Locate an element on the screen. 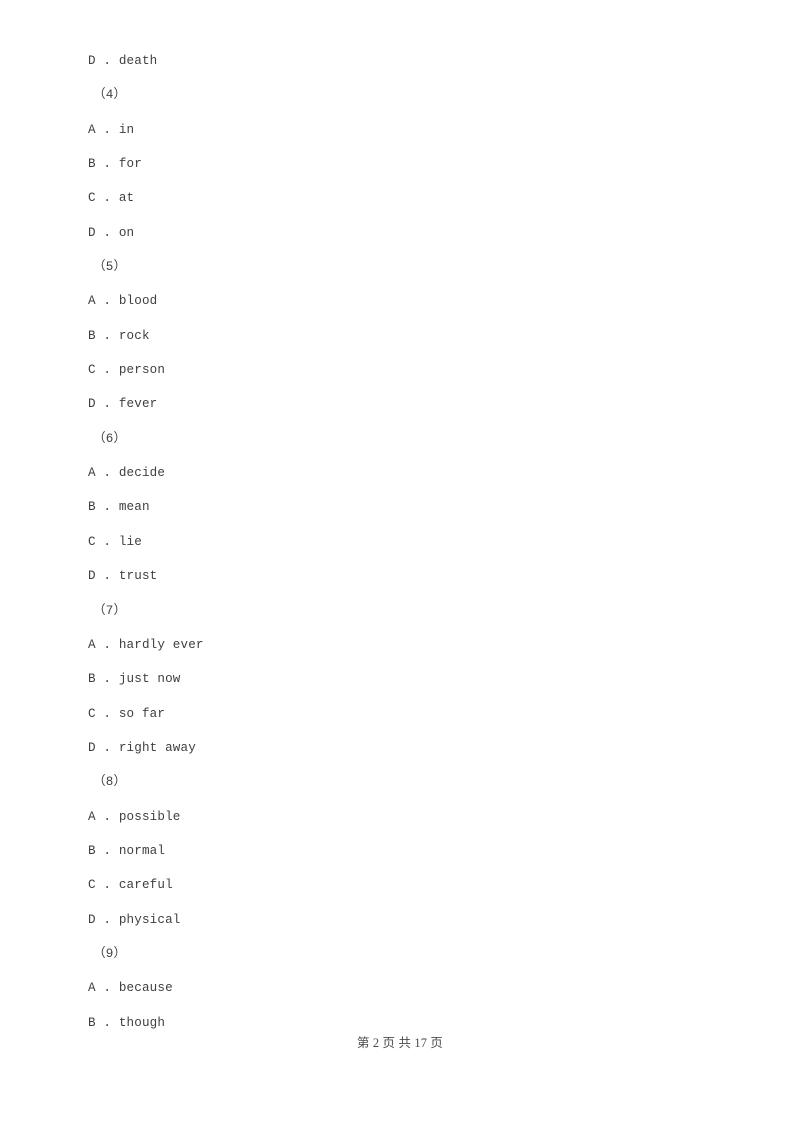 Image resolution: width=800 pixels, height=1132 pixels. answer-option: D . right away is located at coordinates (142, 747).